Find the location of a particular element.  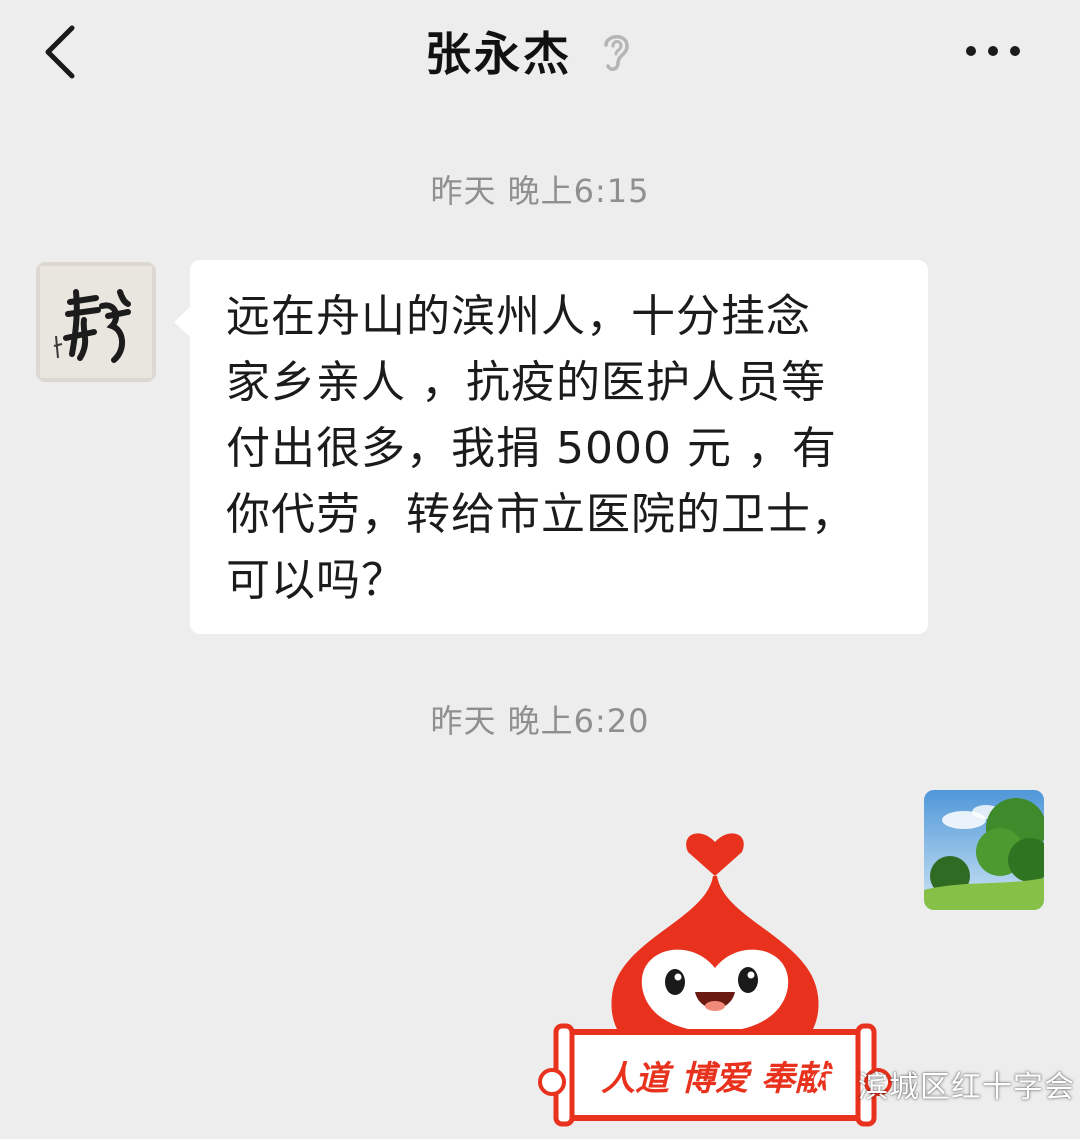

chat-title: 张永杰 is located at coordinates (498, 54).